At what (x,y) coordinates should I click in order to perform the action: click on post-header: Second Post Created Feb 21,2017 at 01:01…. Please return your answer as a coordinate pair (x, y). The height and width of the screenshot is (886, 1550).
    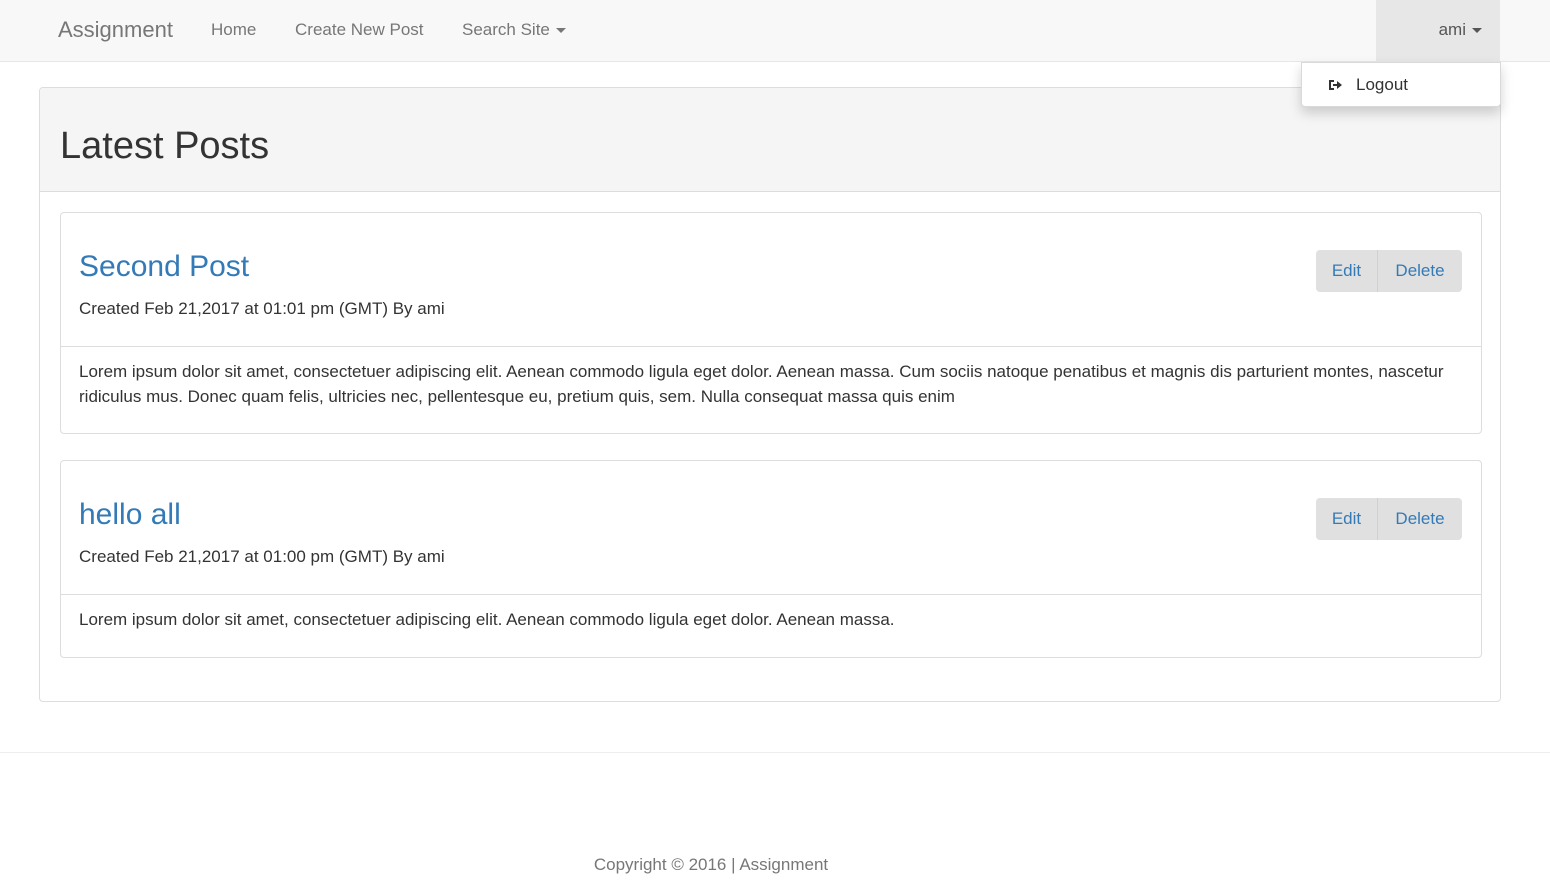
    Looking at the image, I should click on (771, 280).